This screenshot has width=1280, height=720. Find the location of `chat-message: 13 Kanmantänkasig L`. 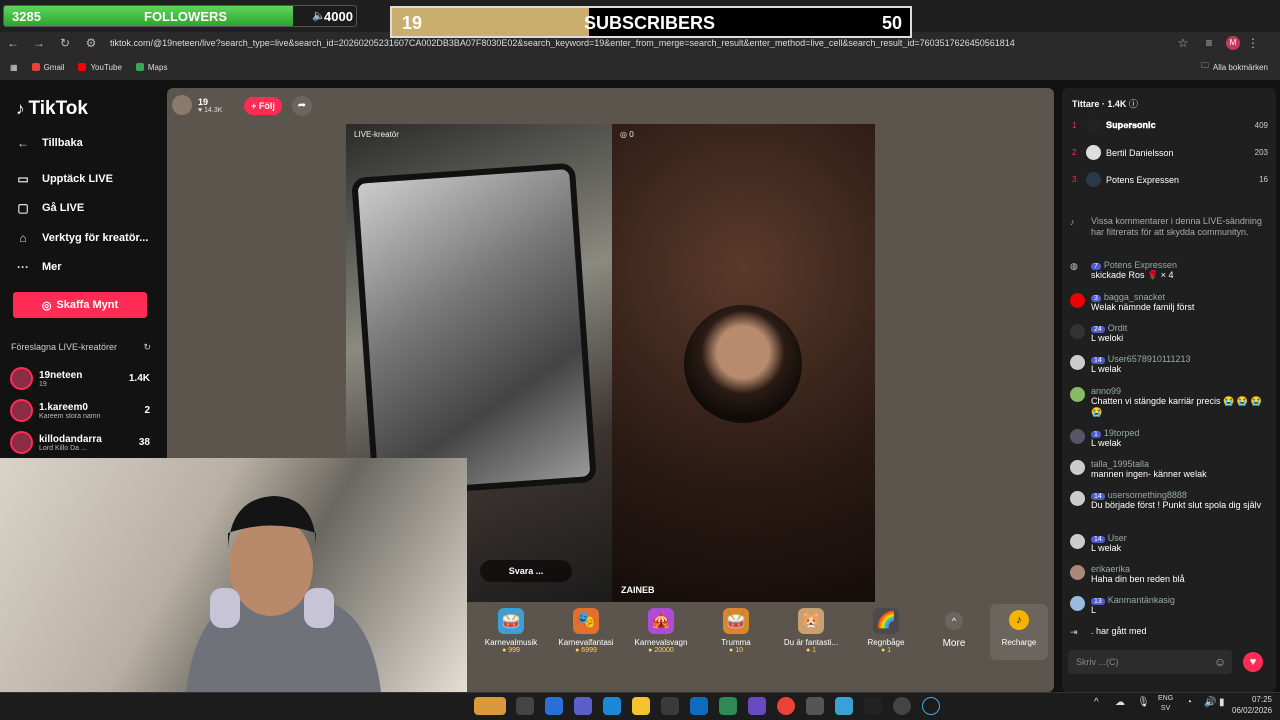

chat-message: 13 Kanmantänkasig L is located at coordinates (1170, 605).